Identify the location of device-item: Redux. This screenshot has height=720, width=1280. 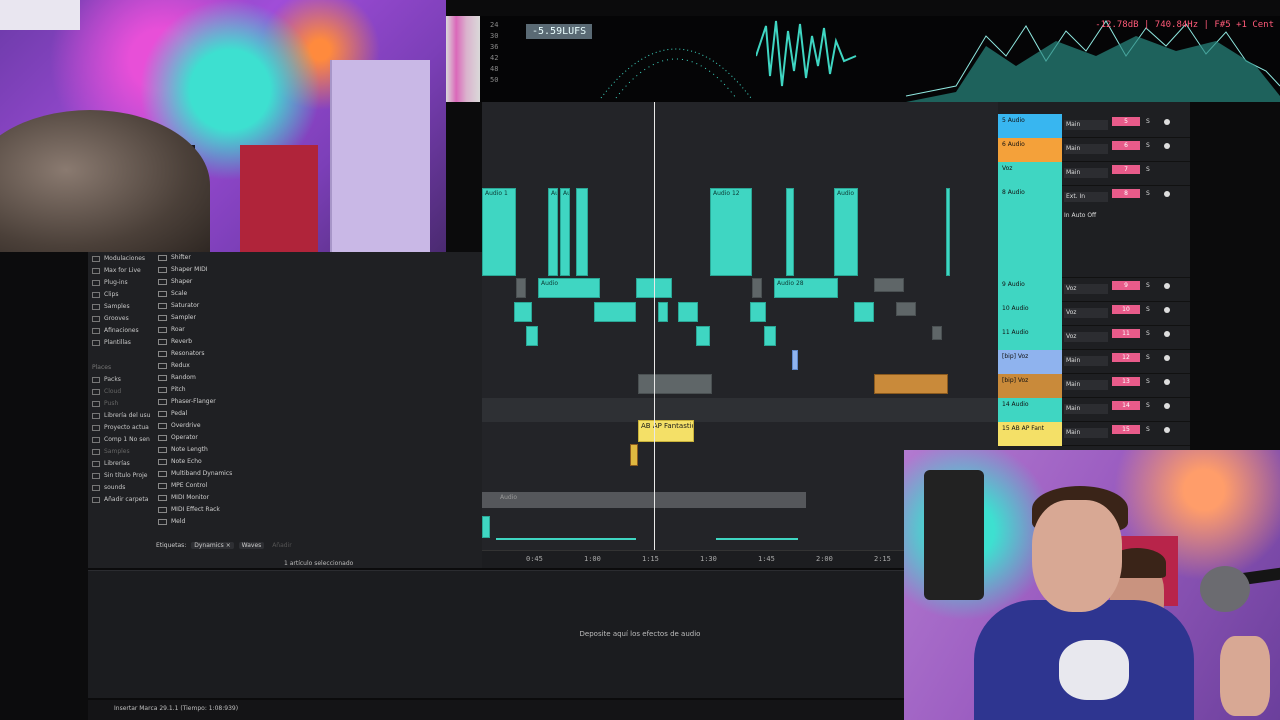
(174, 365).